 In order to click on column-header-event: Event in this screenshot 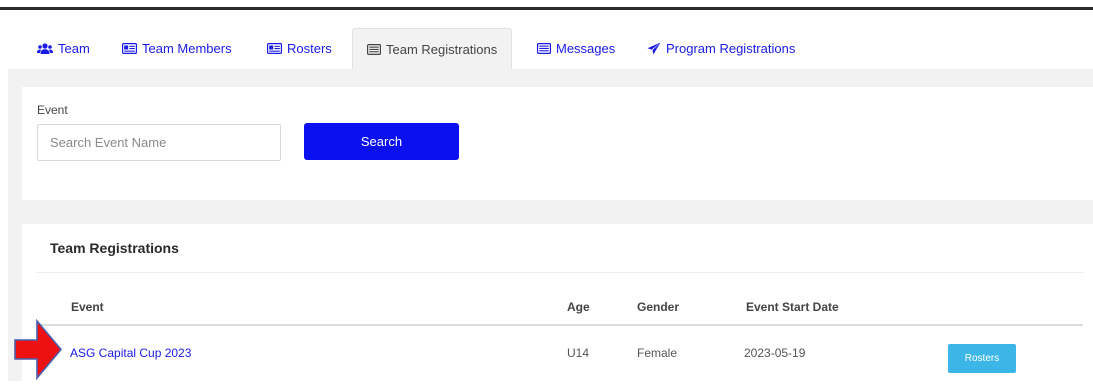, I will do `click(87, 307)`.